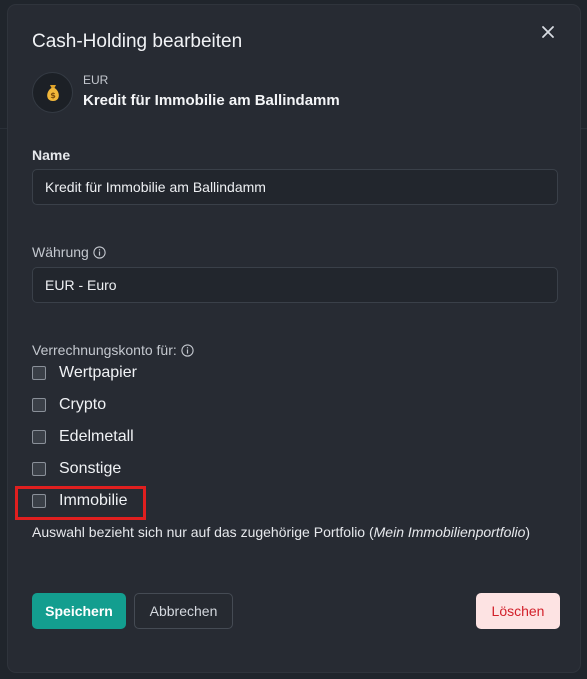 Image resolution: width=587 pixels, height=679 pixels. I want to click on checkbox-wertpapier, so click(39, 373).